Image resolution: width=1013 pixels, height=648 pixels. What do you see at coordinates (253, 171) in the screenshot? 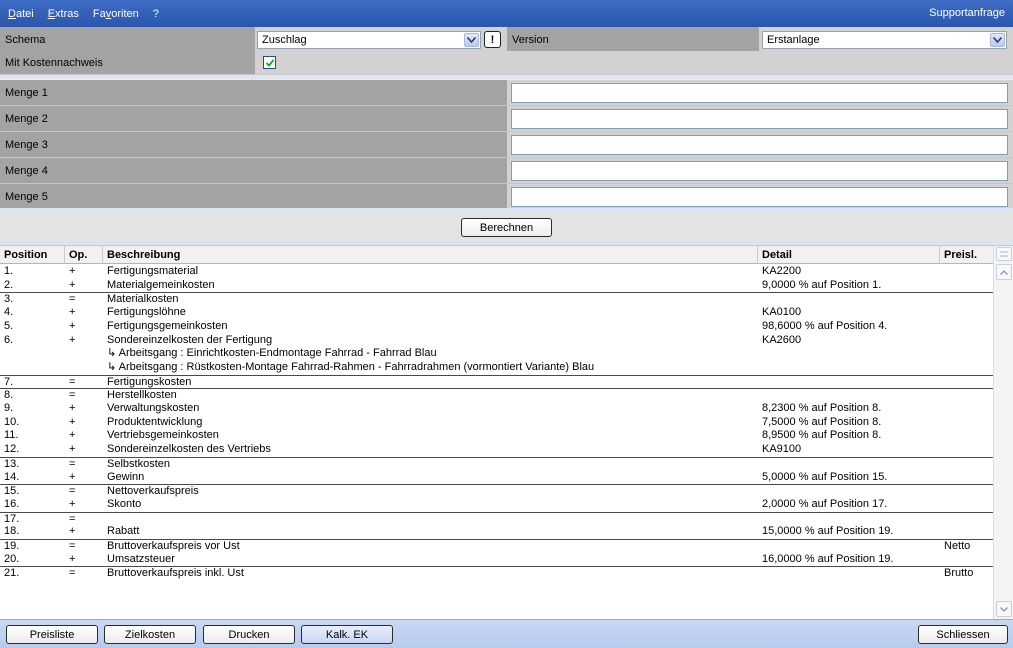
I see `menge-label: Menge 4` at bounding box center [253, 171].